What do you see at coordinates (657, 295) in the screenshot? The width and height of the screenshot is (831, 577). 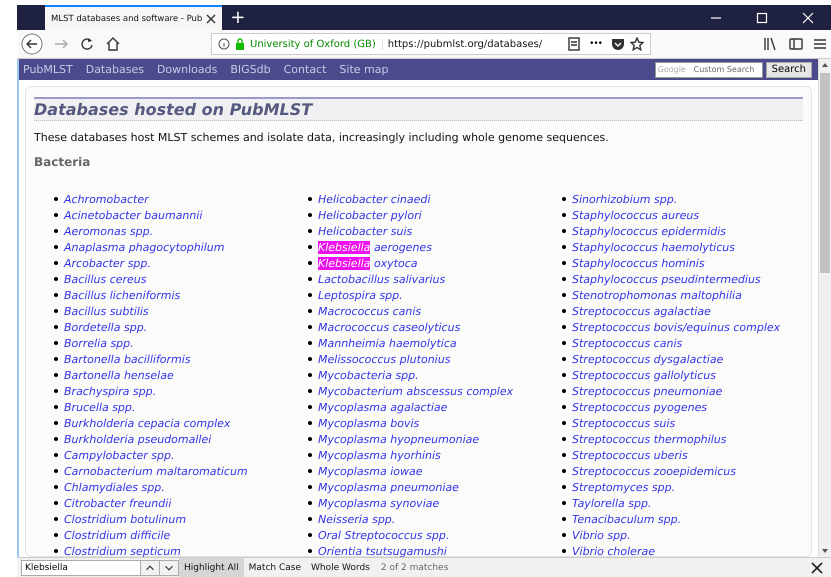 I see `database-link: Stenotrophomonas maltophilia` at bounding box center [657, 295].